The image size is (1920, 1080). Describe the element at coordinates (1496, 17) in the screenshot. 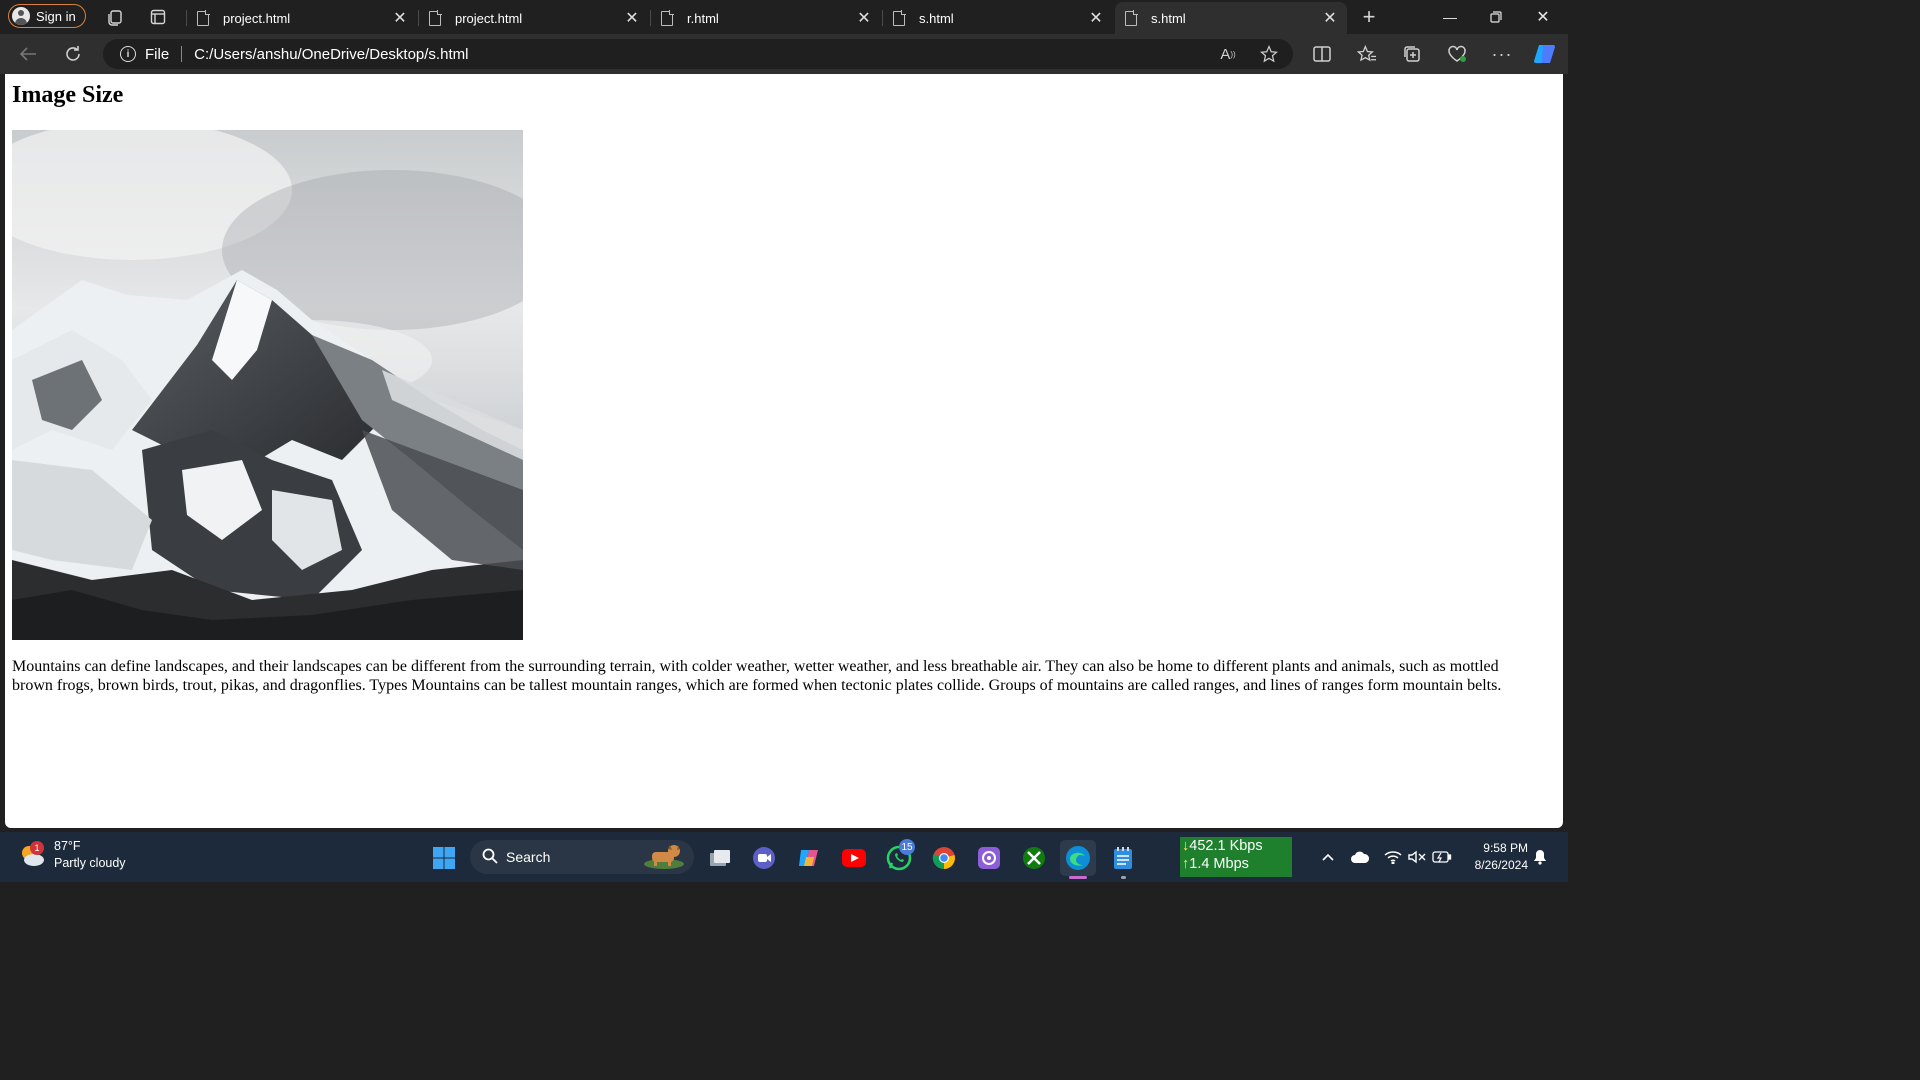

I see `restore-icon` at that location.